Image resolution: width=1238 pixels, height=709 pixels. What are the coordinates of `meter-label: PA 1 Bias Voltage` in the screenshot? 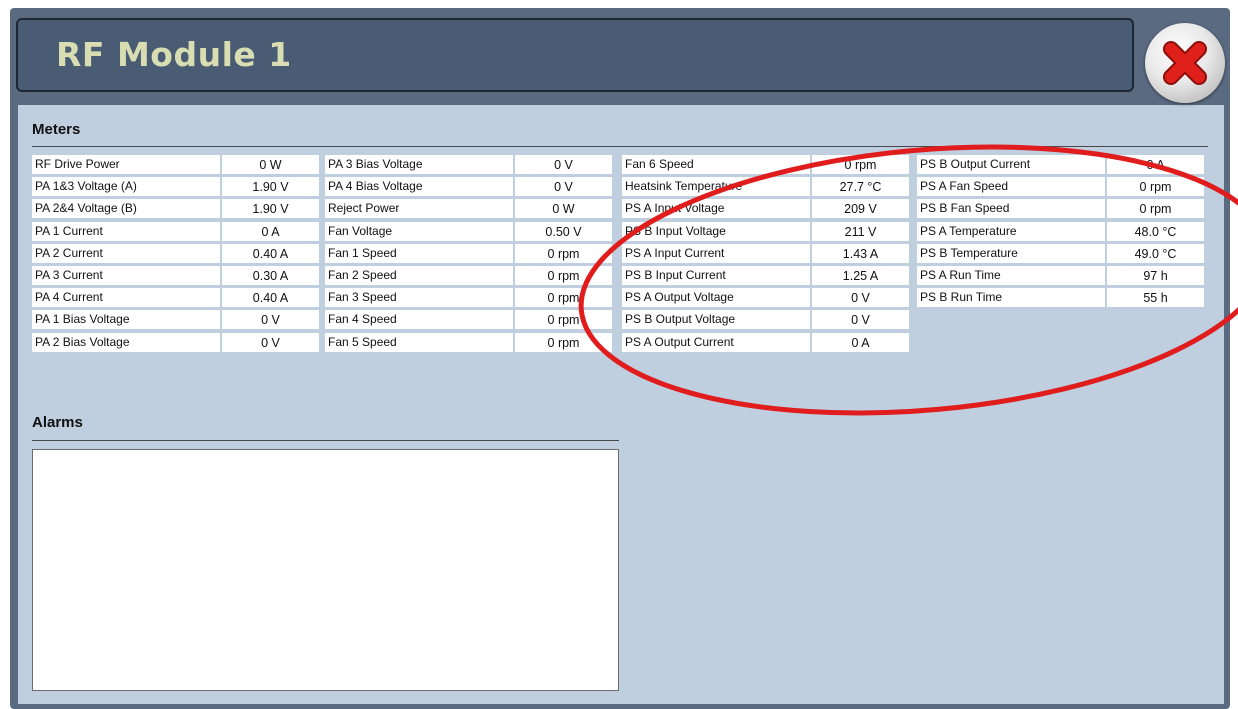 It's located at (126, 319).